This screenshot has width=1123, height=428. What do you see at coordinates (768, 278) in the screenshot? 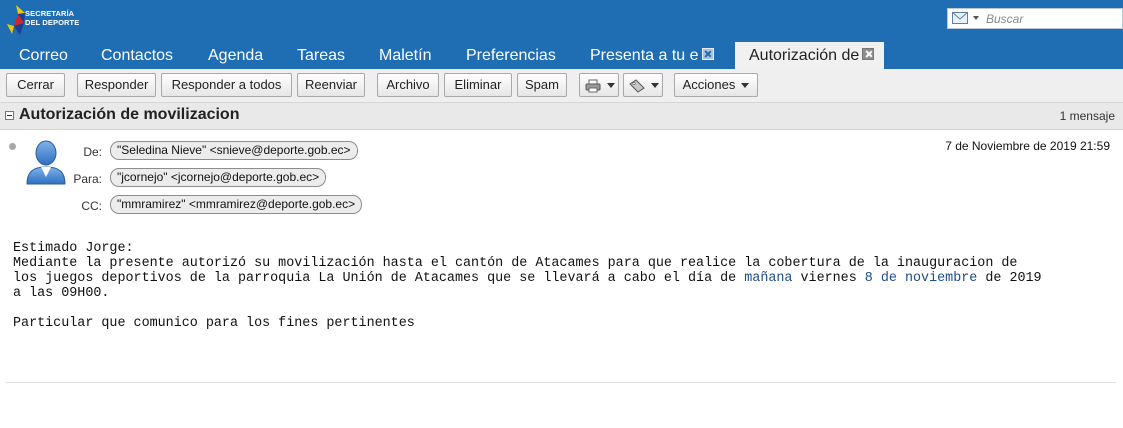
I see `date-link-manana: mañana` at bounding box center [768, 278].